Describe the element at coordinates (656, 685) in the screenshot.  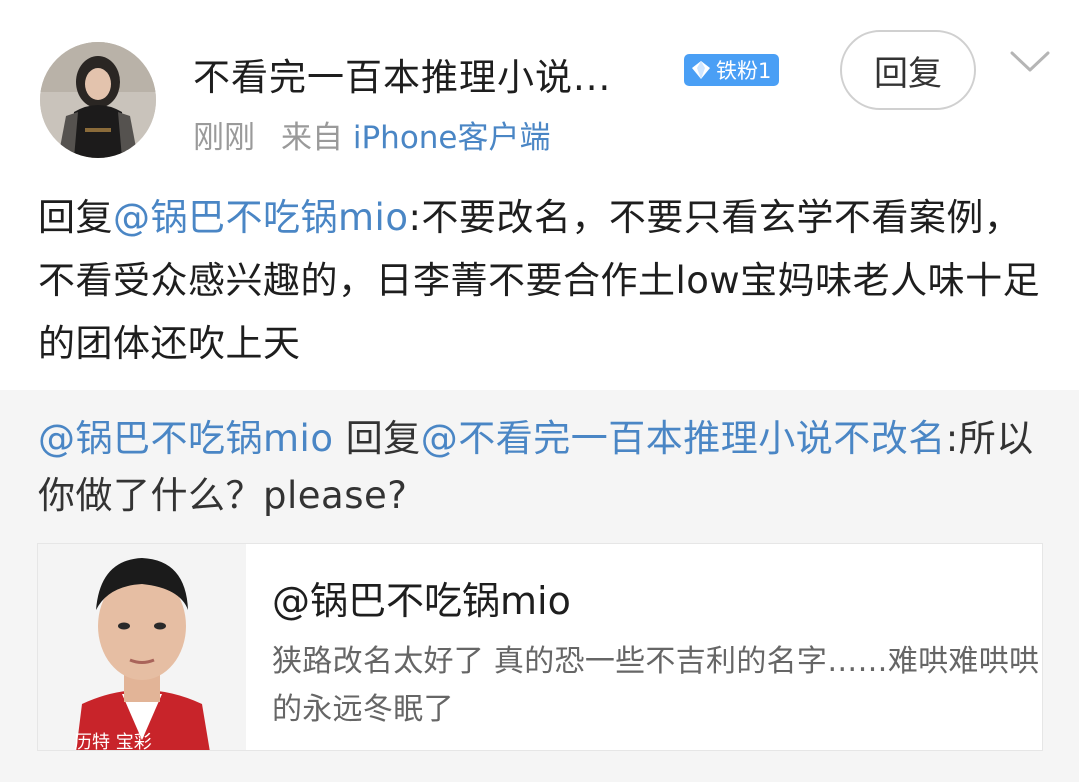
I see `card-description: 狭路改名太好了 真的恐一些不吉利的名字……难哄难哄哄的永远冬眠了` at that location.